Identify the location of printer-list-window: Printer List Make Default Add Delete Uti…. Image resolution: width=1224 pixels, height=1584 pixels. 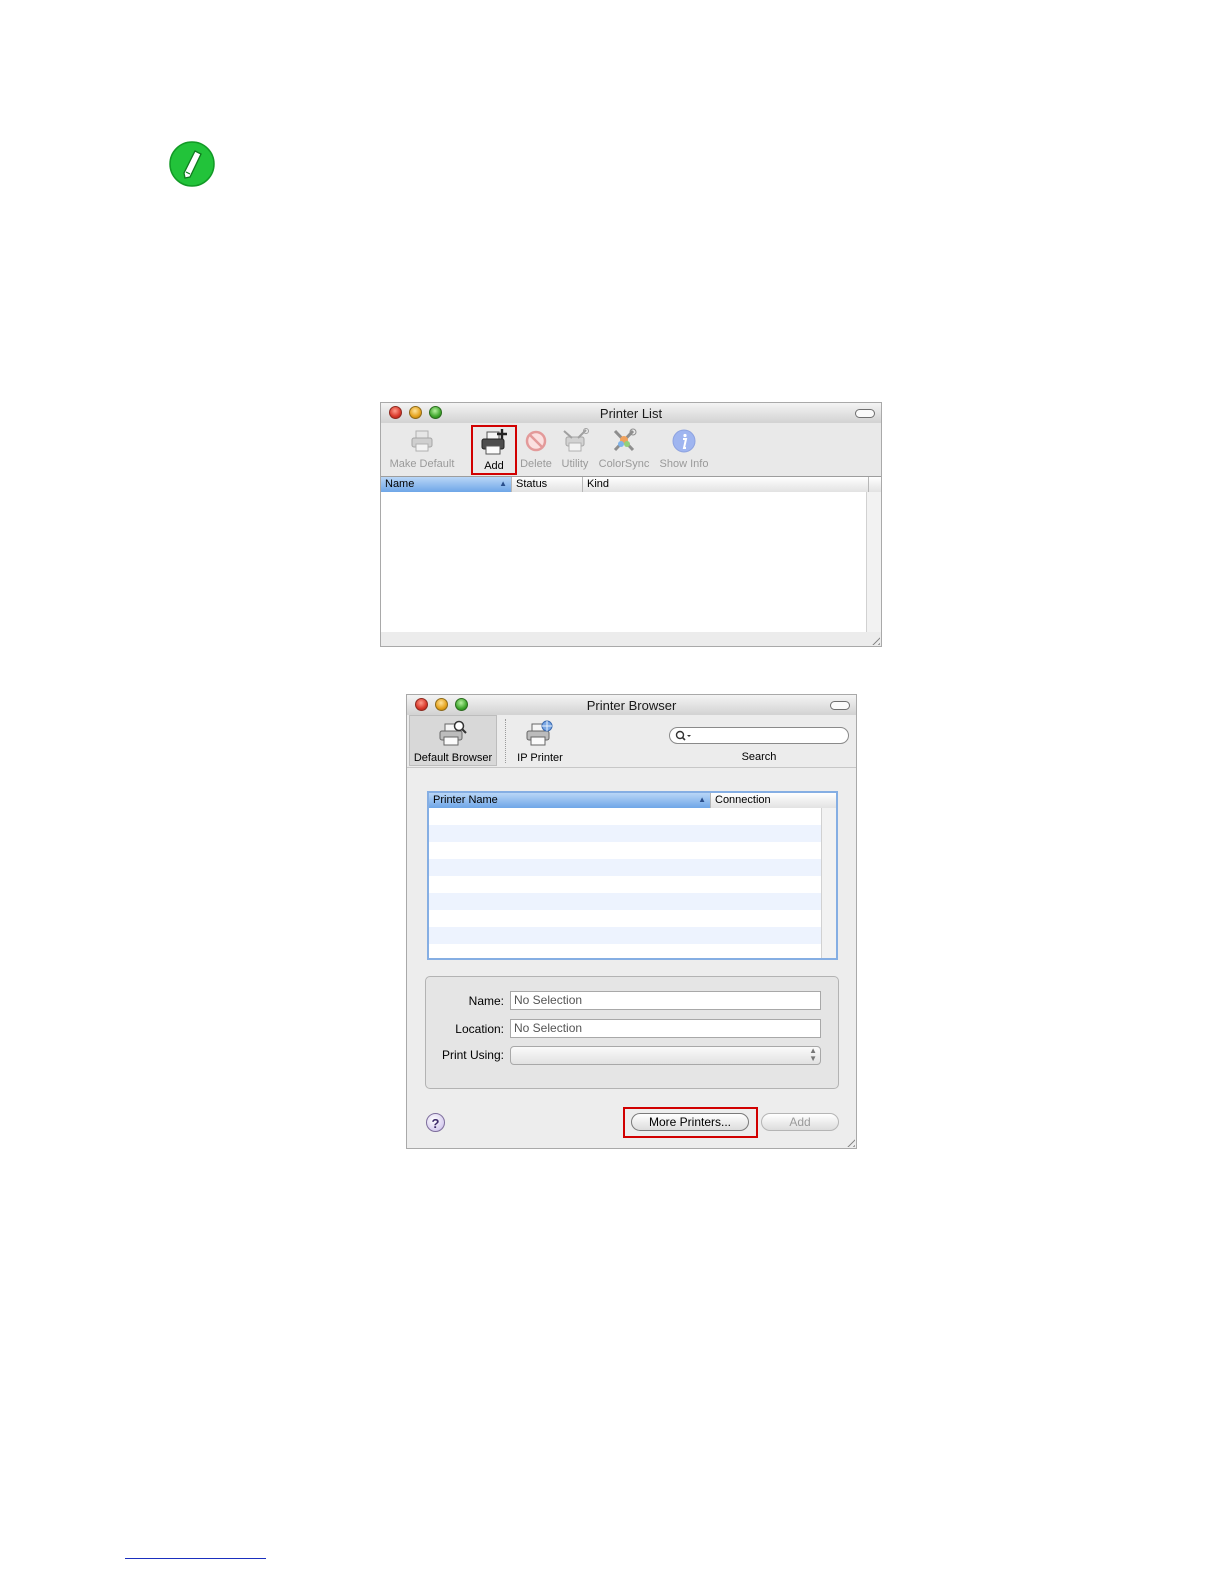
(631, 524).